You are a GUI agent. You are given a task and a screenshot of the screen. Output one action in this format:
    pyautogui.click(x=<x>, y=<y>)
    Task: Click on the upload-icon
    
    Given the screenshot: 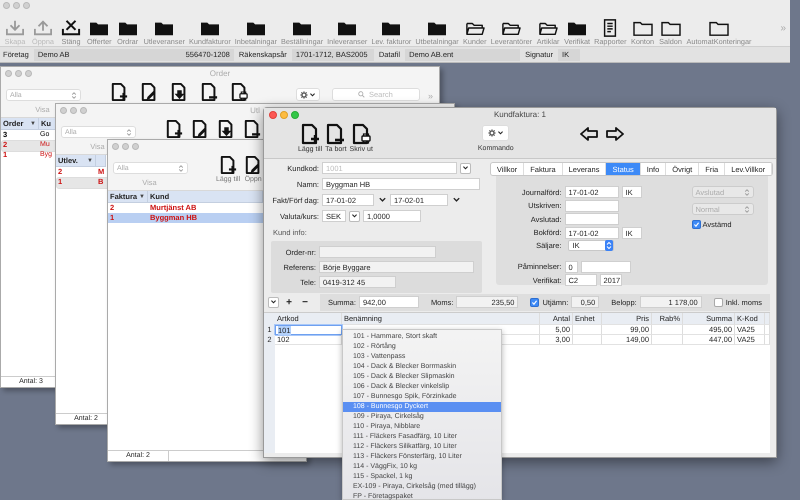 What is the action you would take?
    pyautogui.click(x=43, y=28)
    